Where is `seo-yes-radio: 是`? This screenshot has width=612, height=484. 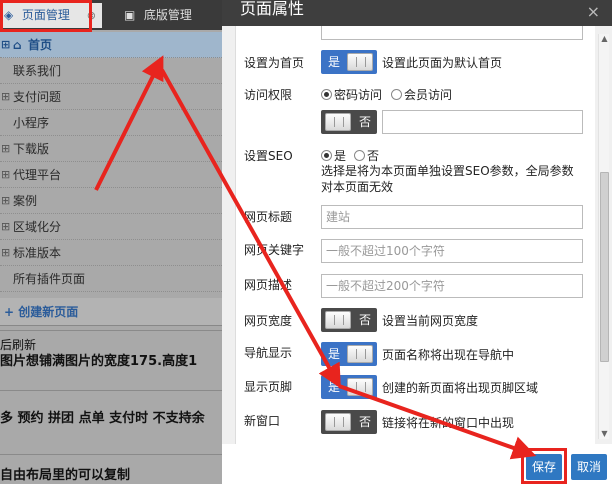
seo-yes-radio: 是 is located at coordinates (333, 155).